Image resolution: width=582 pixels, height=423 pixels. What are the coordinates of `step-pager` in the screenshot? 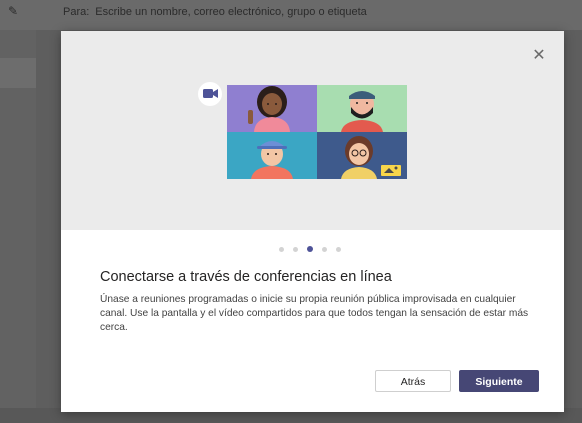 It's located at (314, 249).